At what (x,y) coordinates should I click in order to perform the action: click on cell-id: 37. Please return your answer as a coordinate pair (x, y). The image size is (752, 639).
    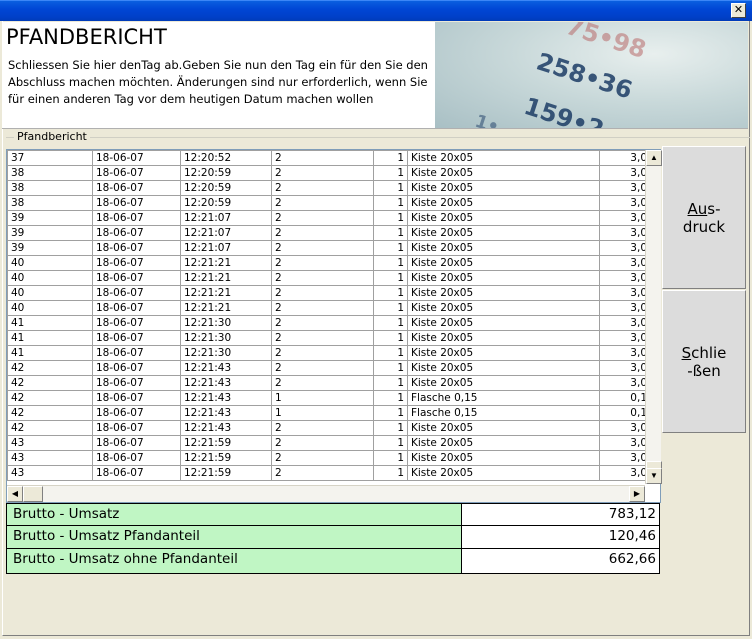
    Looking at the image, I should click on (50, 158).